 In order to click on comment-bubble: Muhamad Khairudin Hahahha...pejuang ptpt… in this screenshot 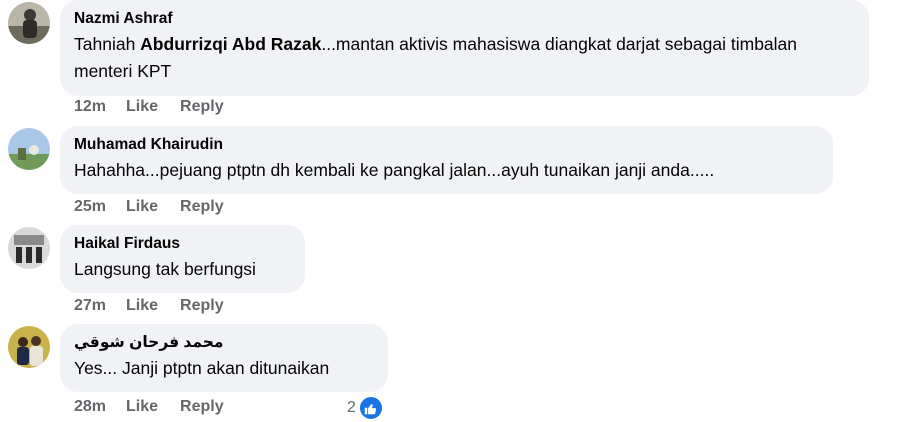, I will do `click(446, 160)`.